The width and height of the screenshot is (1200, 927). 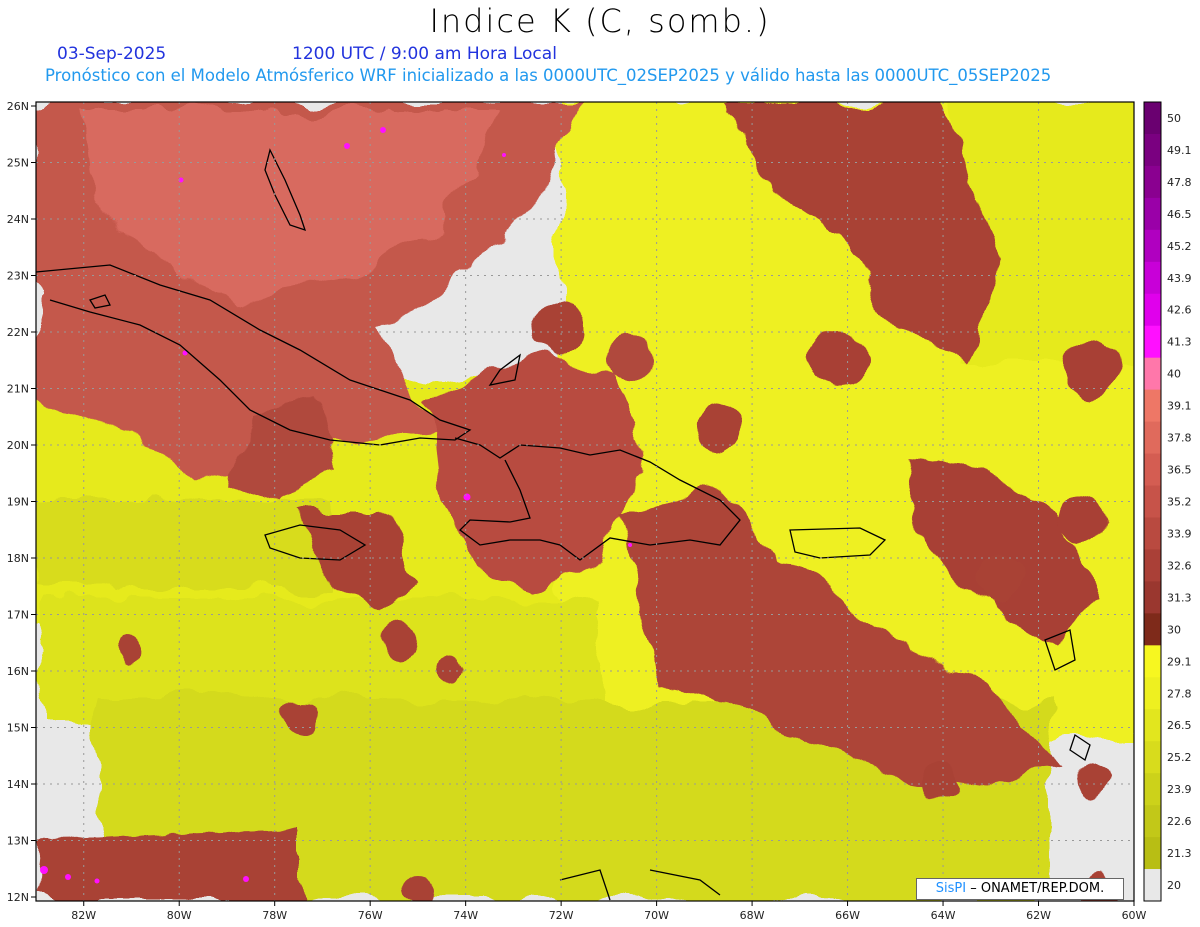 I want to click on colorbar-label: 27.8, so click(x=1179, y=693).